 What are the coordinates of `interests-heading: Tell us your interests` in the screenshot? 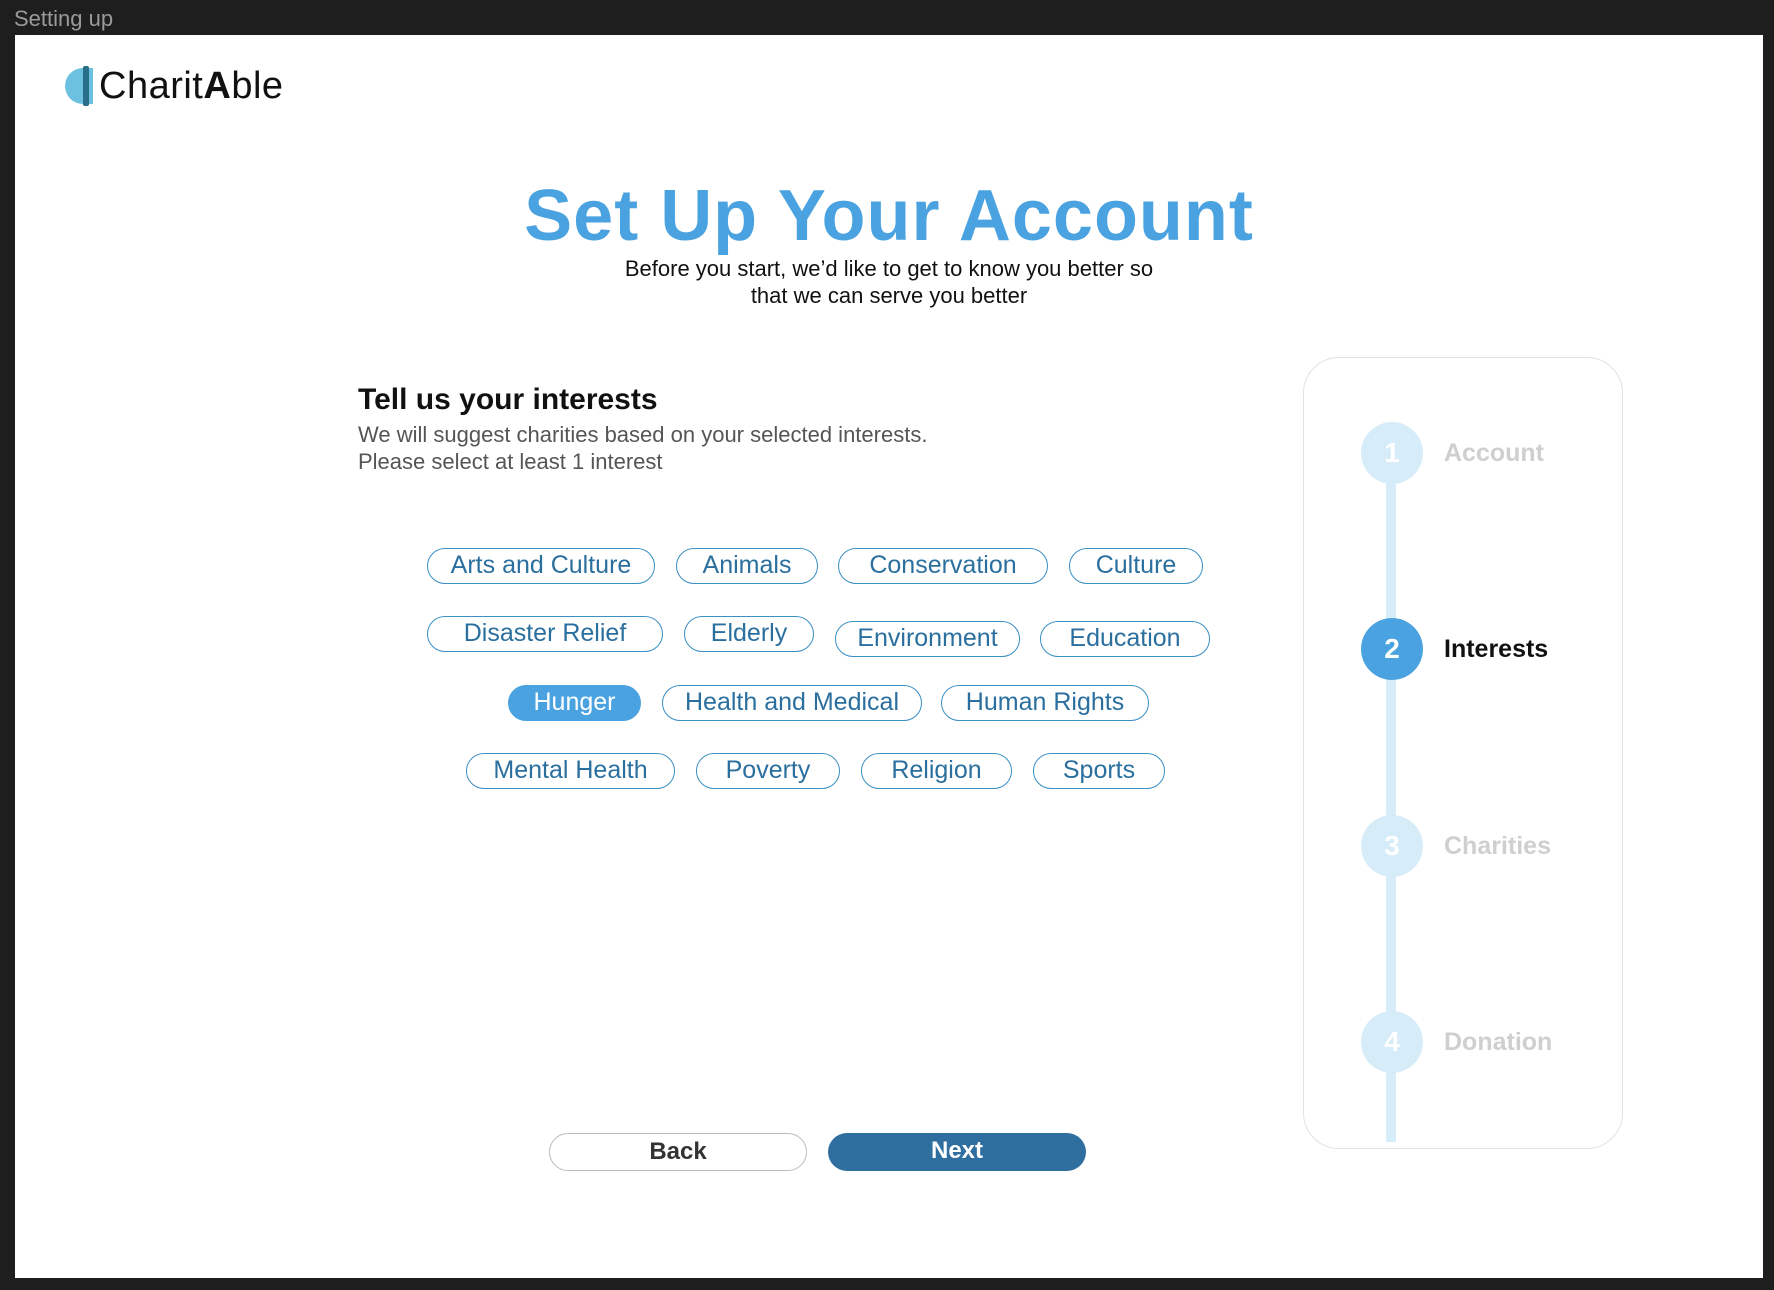 It's located at (508, 399).